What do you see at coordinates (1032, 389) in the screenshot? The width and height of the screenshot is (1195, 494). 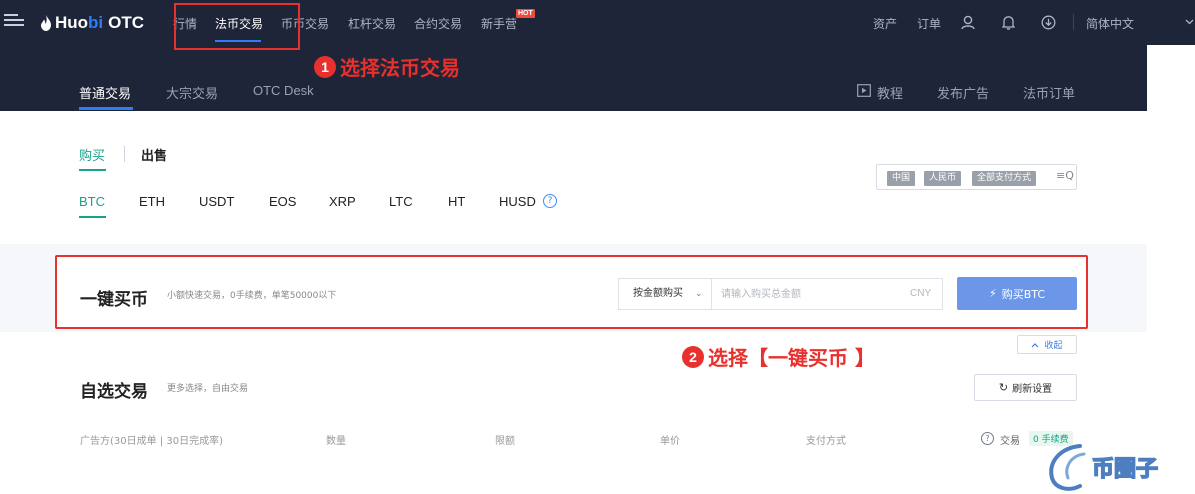 I see `refresh-label: 刷新设置` at bounding box center [1032, 389].